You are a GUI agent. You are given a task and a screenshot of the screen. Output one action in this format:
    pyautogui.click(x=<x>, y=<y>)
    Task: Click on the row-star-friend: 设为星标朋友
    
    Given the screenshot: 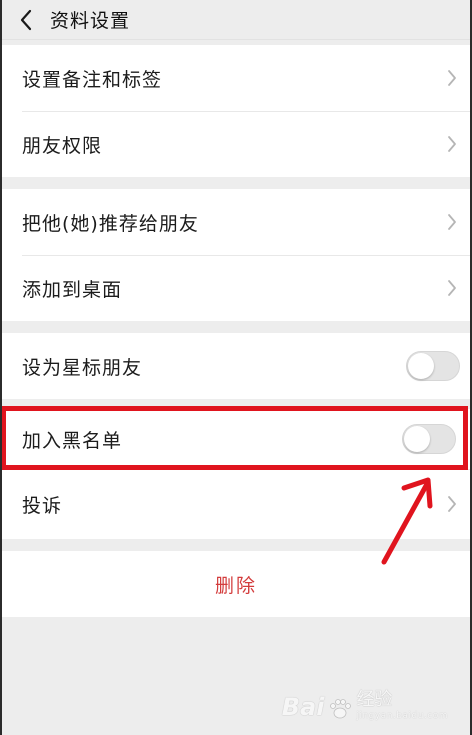 What is the action you would take?
    pyautogui.click(x=236, y=366)
    